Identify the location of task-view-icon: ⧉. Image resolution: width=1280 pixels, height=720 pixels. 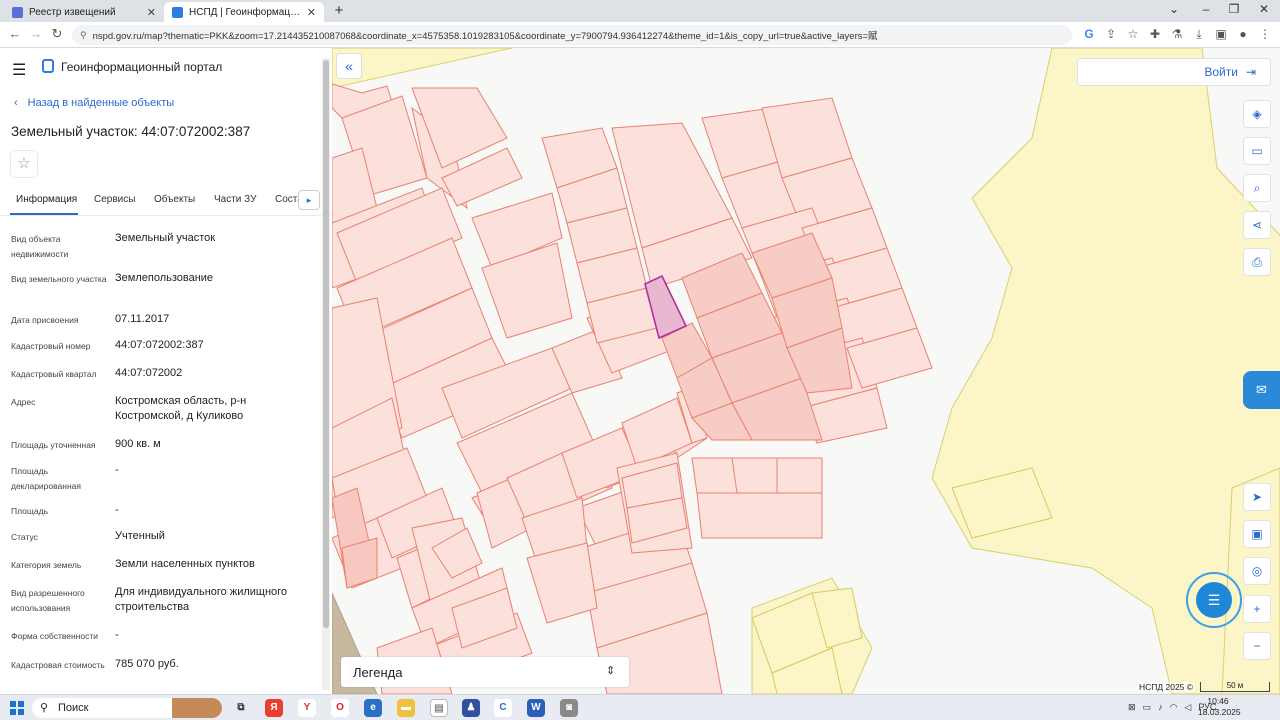
(241, 708).